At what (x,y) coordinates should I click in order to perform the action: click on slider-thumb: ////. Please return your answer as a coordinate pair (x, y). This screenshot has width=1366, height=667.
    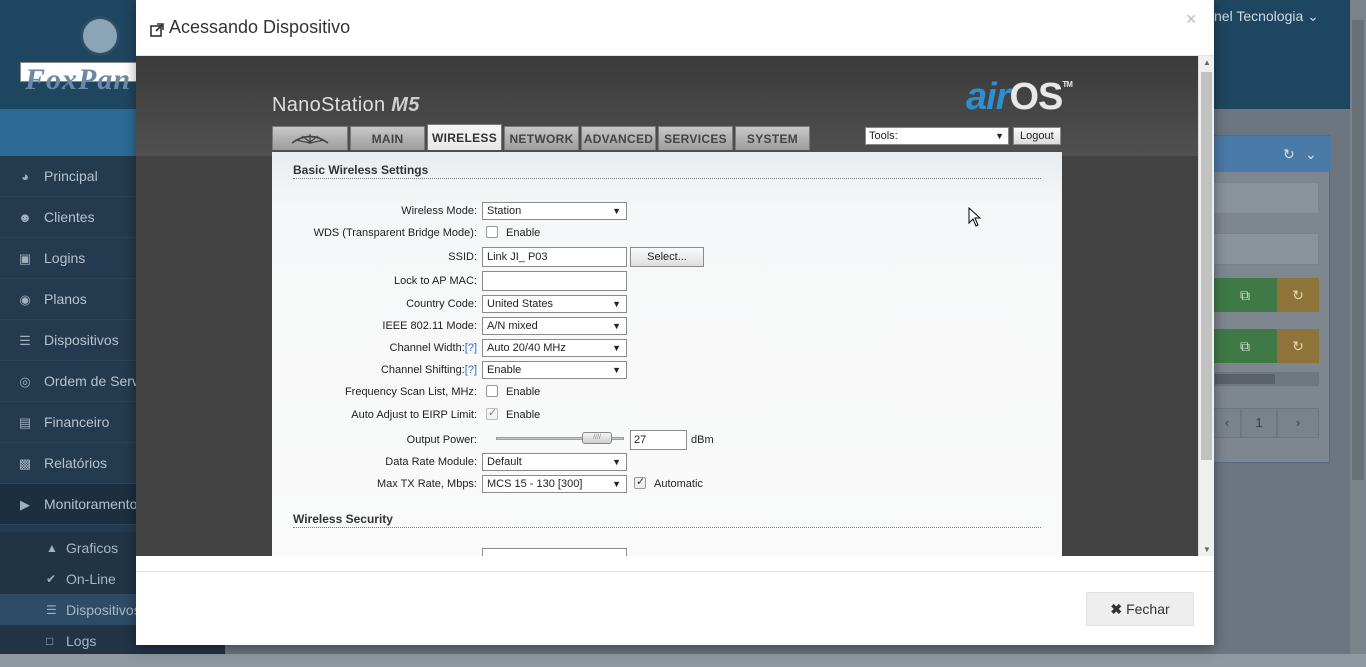
    Looking at the image, I should click on (597, 438).